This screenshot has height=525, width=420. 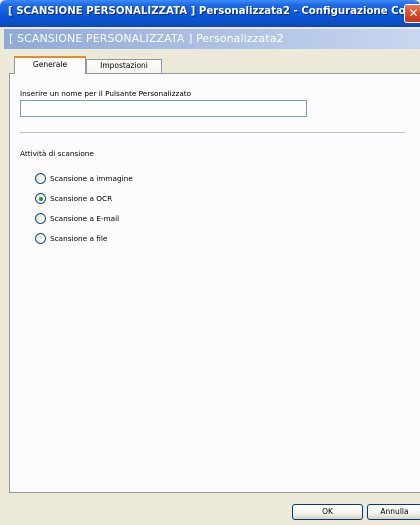 I want to click on button-name-input, so click(x=163, y=108).